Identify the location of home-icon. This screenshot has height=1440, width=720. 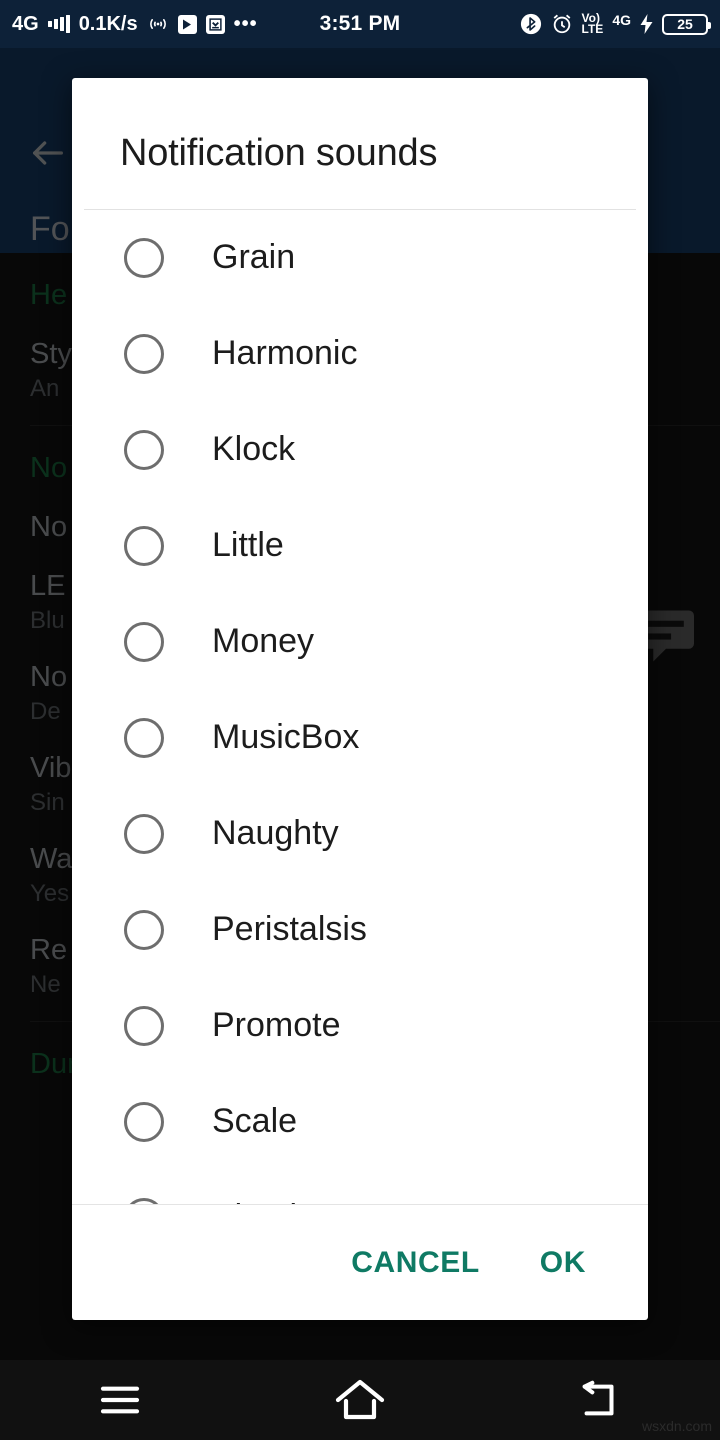
(360, 1400).